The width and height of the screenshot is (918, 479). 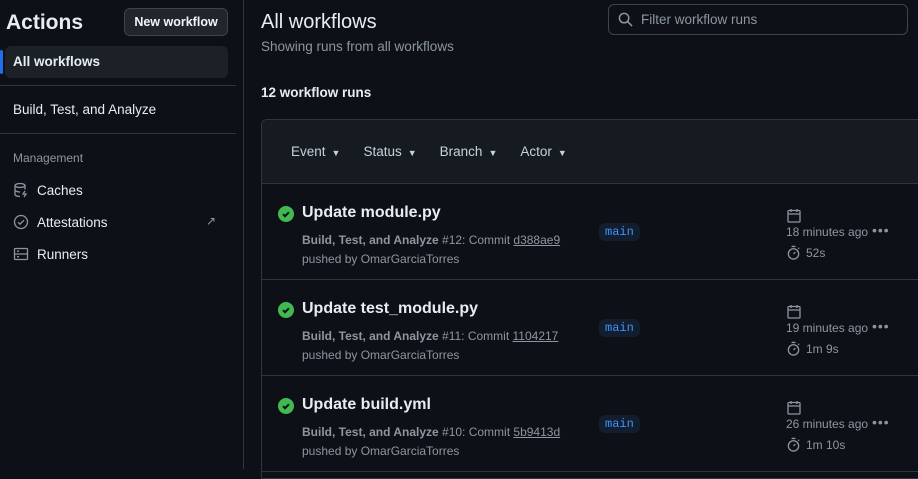 What do you see at coordinates (45, 22) in the screenshot?
I see `sidebar-title: Actions` at bounding box center [45, 22].